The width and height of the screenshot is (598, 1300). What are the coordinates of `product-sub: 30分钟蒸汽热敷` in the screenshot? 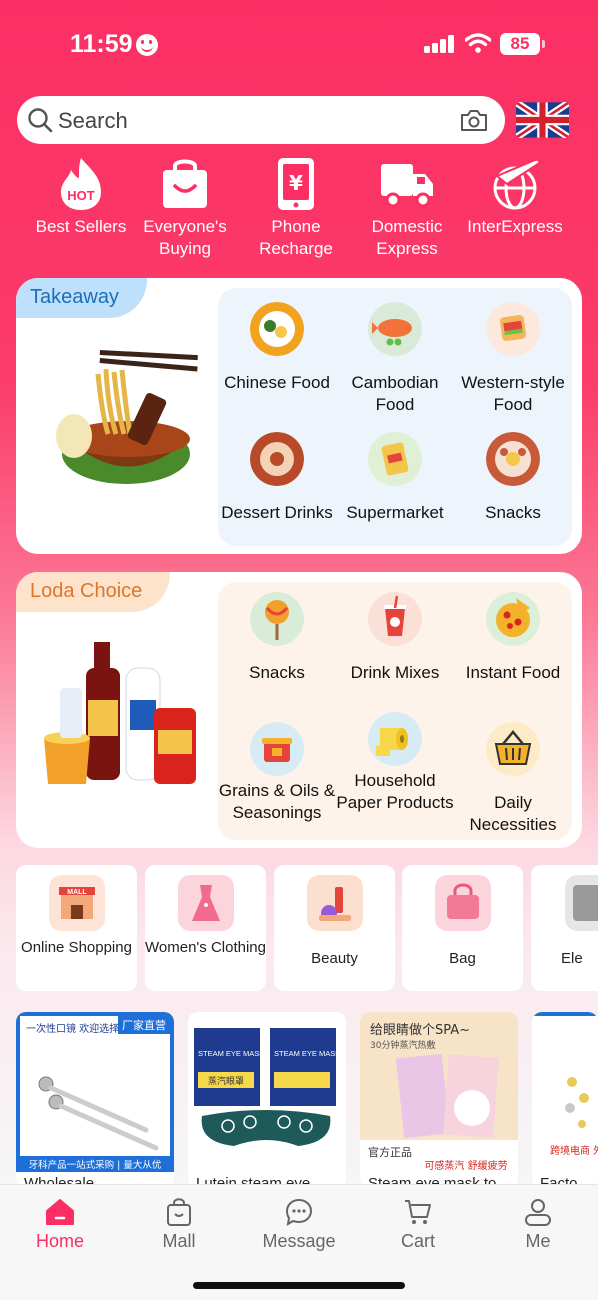 It's located at (402, 1045).